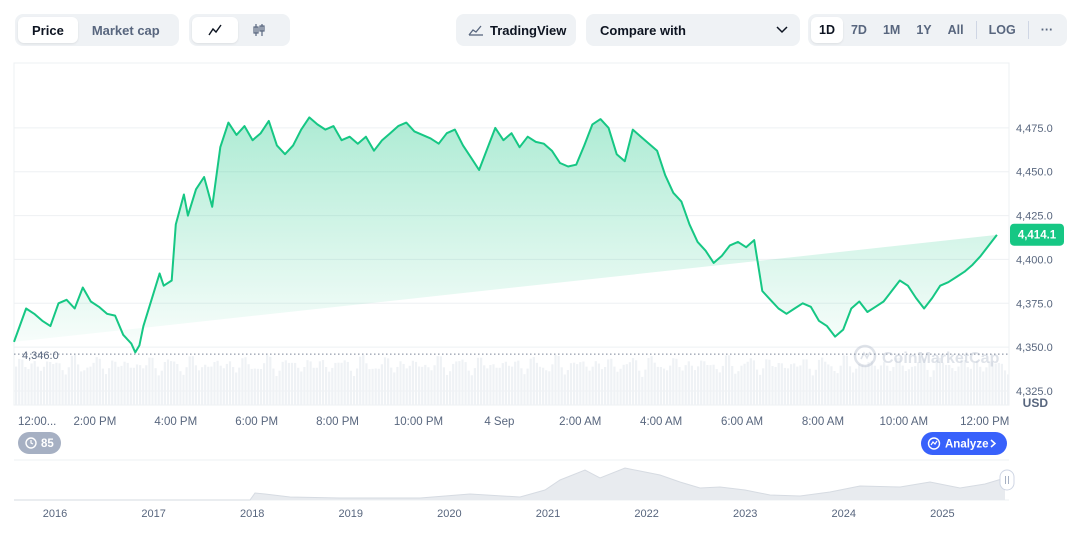 This screenshot has width=1085, height=542. What do you see at coordinates (175, 422) in the screenshot?
I see `x-tick-label: 4:00 PM` at bounding box center [175, 422].